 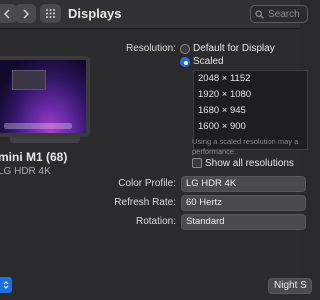 What do you see at coordinates (155, 221) in the screenshot?
I see `rotation-label: Rotation:` at bounding box center [155, 221].